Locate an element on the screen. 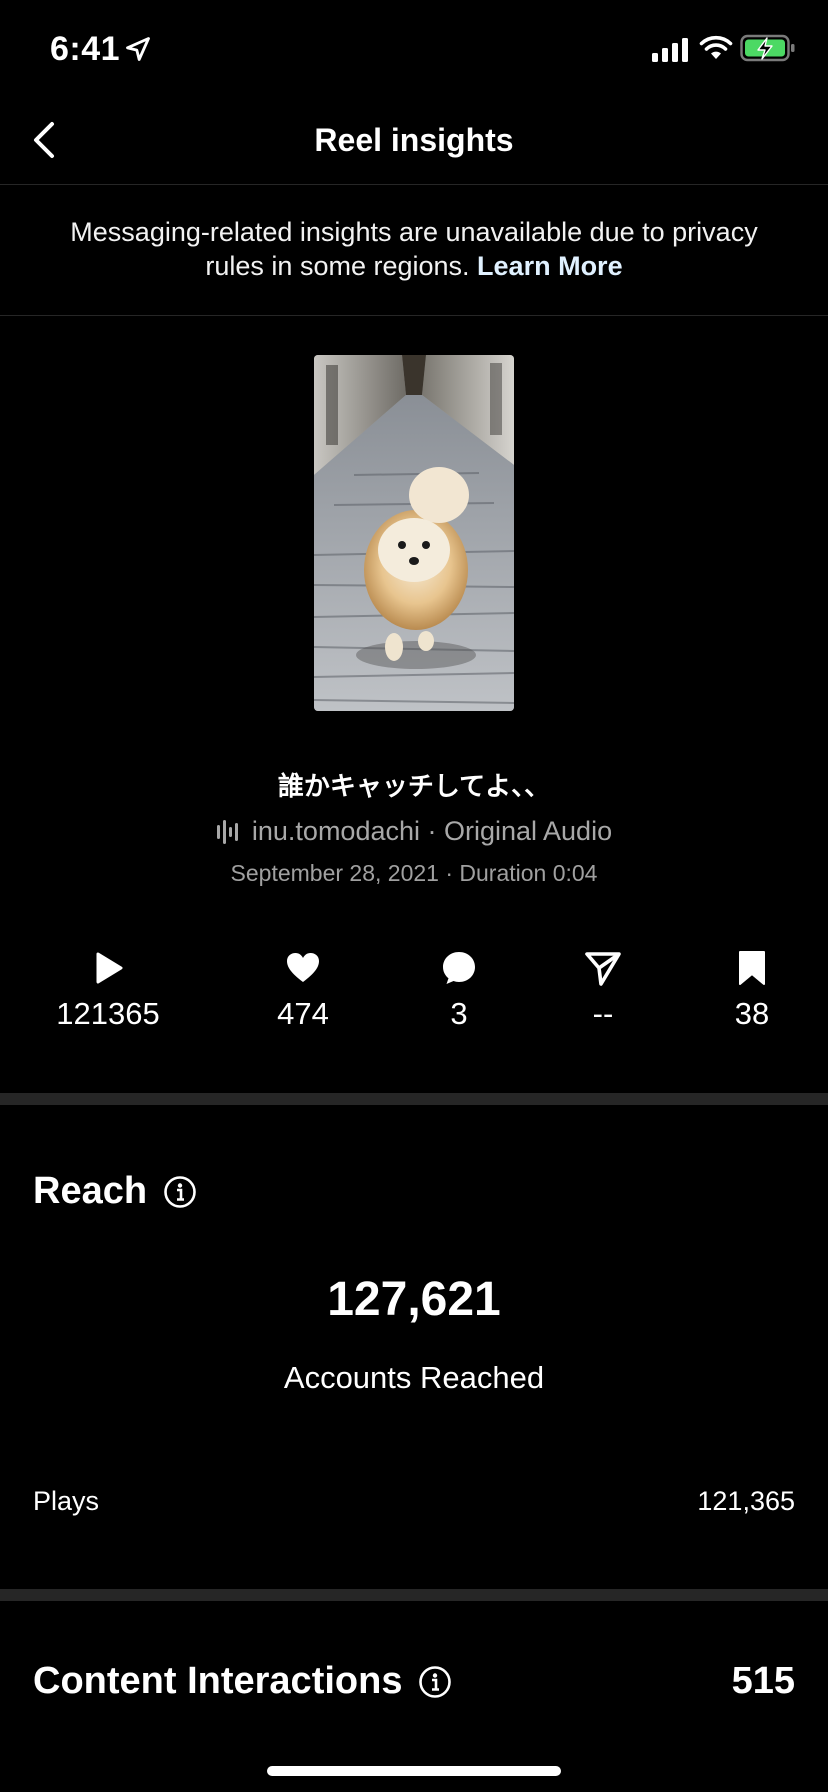 The width and height of the screenshot is (828, 1792). stat-likes: 474 is located at coordinates (303, 991).